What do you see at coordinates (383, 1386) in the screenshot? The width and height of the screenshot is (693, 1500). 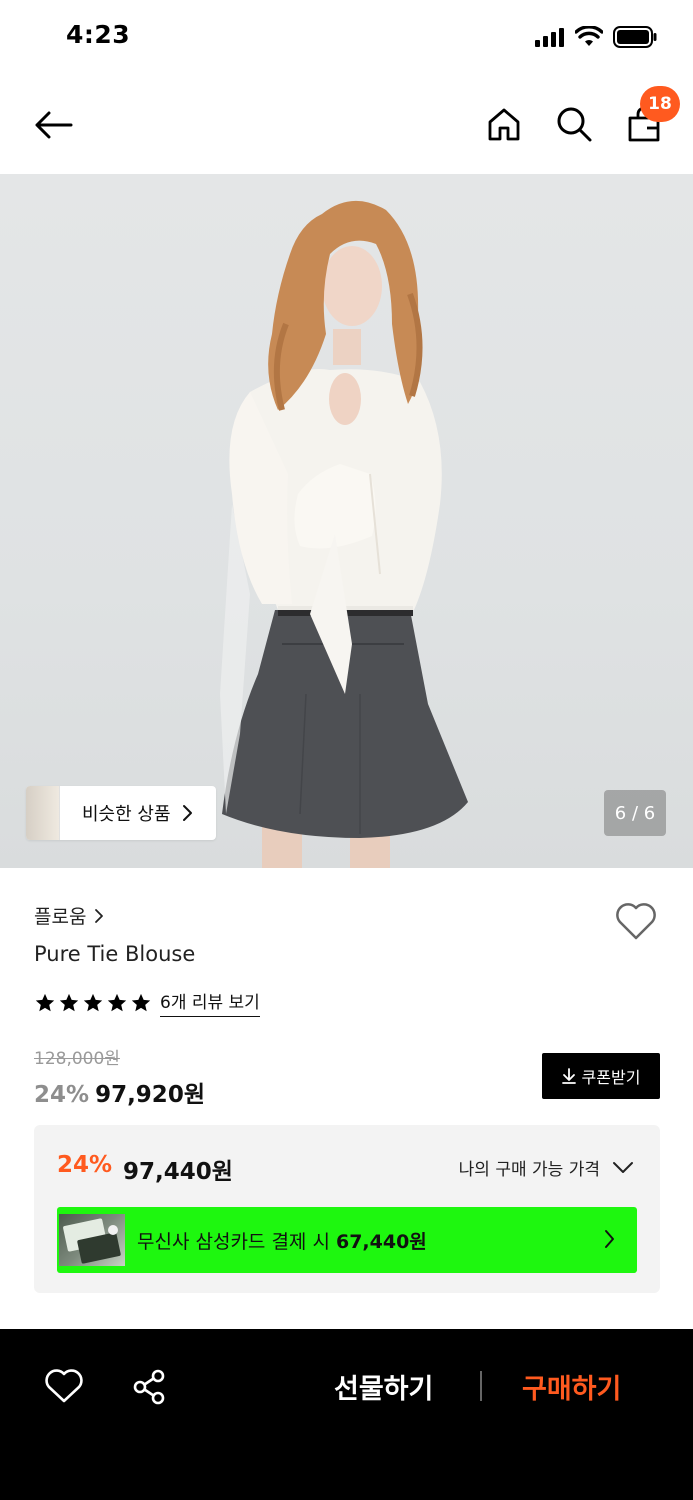 I see `gift-button: 선물하기` at bounding box center [383, 1386].